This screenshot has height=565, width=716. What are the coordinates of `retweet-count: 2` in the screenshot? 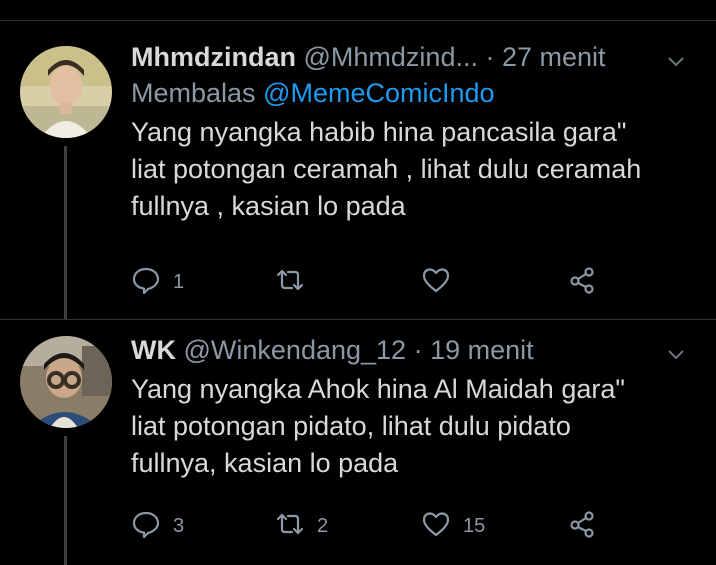 It's located at (323, 525).